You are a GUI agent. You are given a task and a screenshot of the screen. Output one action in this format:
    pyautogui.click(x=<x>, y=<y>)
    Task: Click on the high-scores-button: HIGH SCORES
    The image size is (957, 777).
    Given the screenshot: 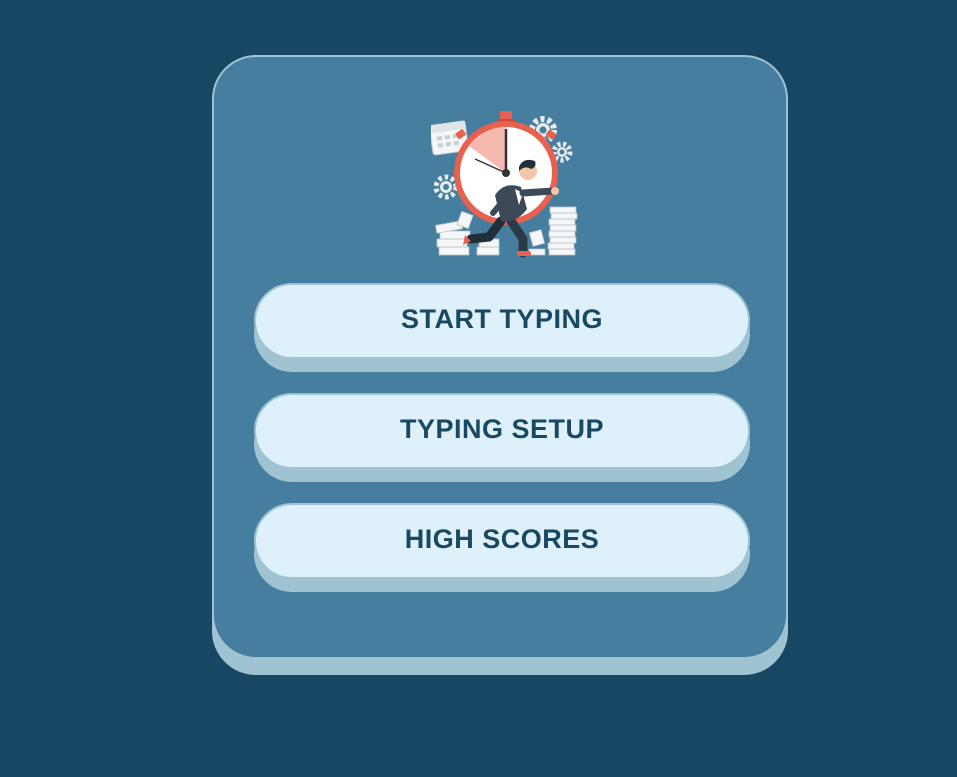 What is the action you would take?
    pyautogui.click(x=502, y=541)
    